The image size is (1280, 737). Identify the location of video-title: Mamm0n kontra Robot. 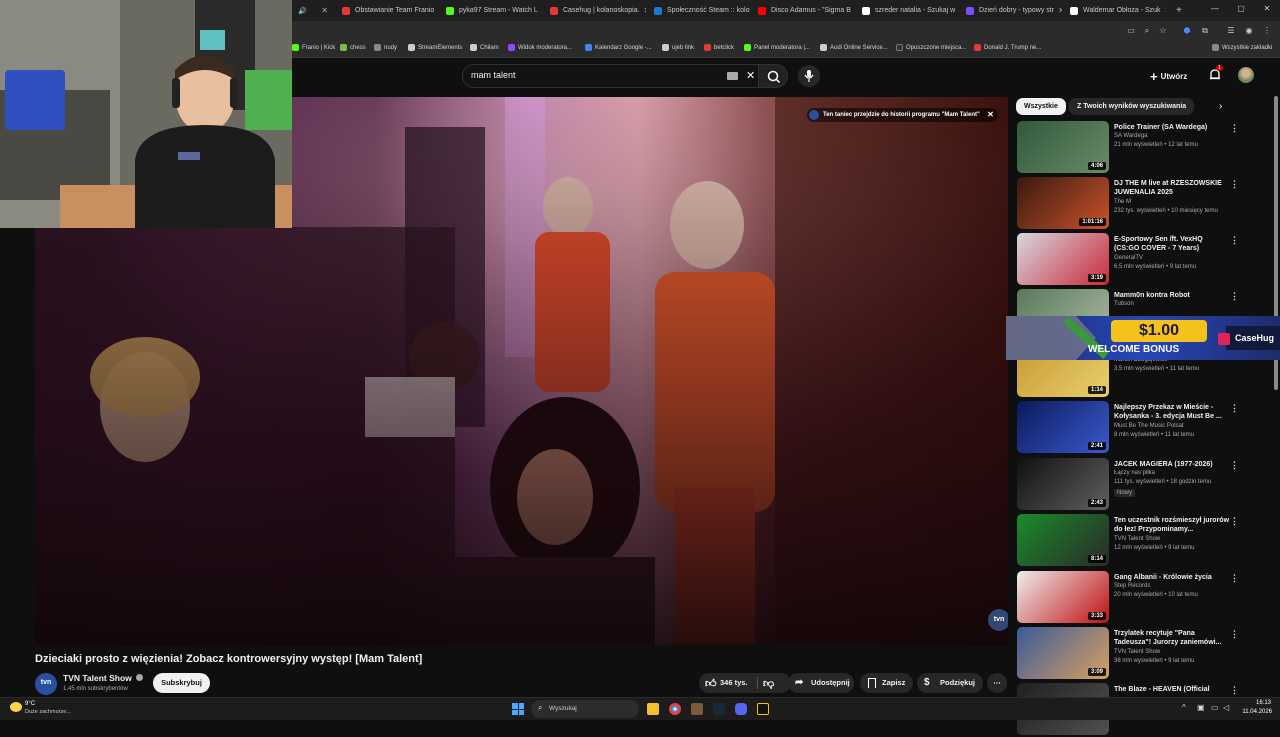
(1171, 295).